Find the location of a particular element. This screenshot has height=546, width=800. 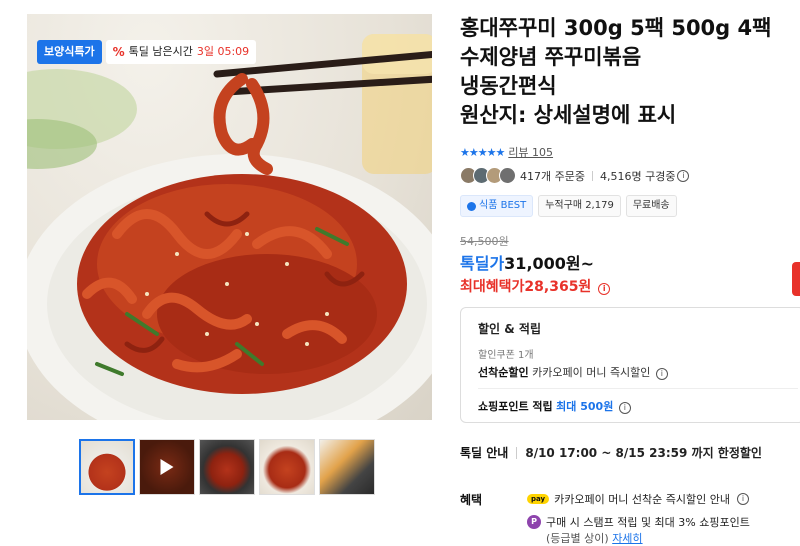

thumbnail-strip is located at coordinates (227, 467).